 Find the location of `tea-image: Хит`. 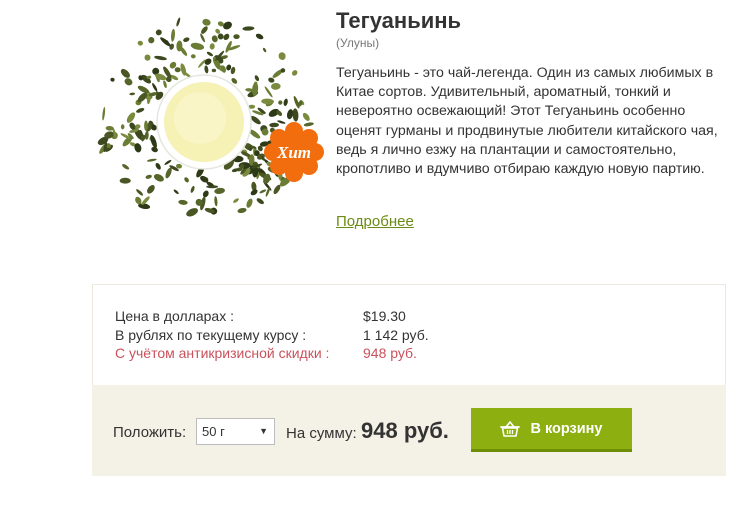

tea-image: Хит is located at coordinates (210, 117).